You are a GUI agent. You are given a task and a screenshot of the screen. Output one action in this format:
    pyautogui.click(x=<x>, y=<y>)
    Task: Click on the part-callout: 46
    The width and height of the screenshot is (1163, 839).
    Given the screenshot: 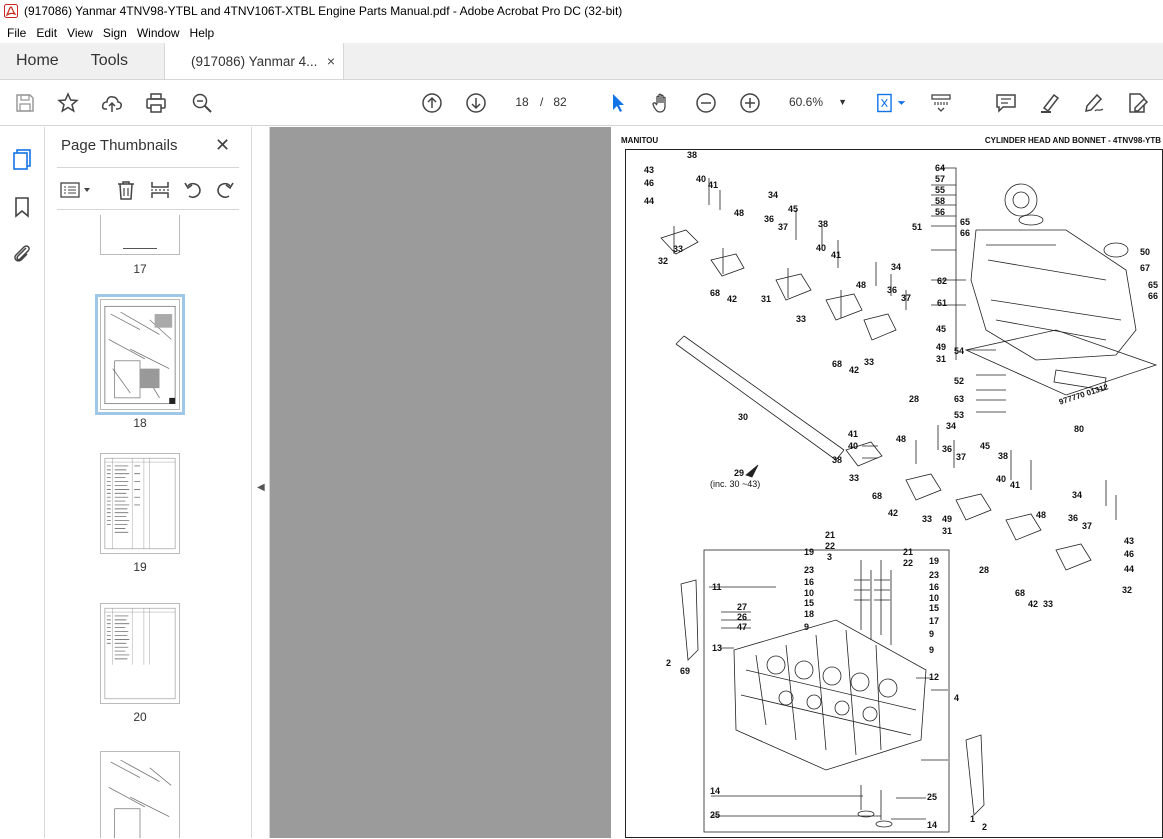 What is the action you would take?
    pyautogui.click(x=649, y=183)
    